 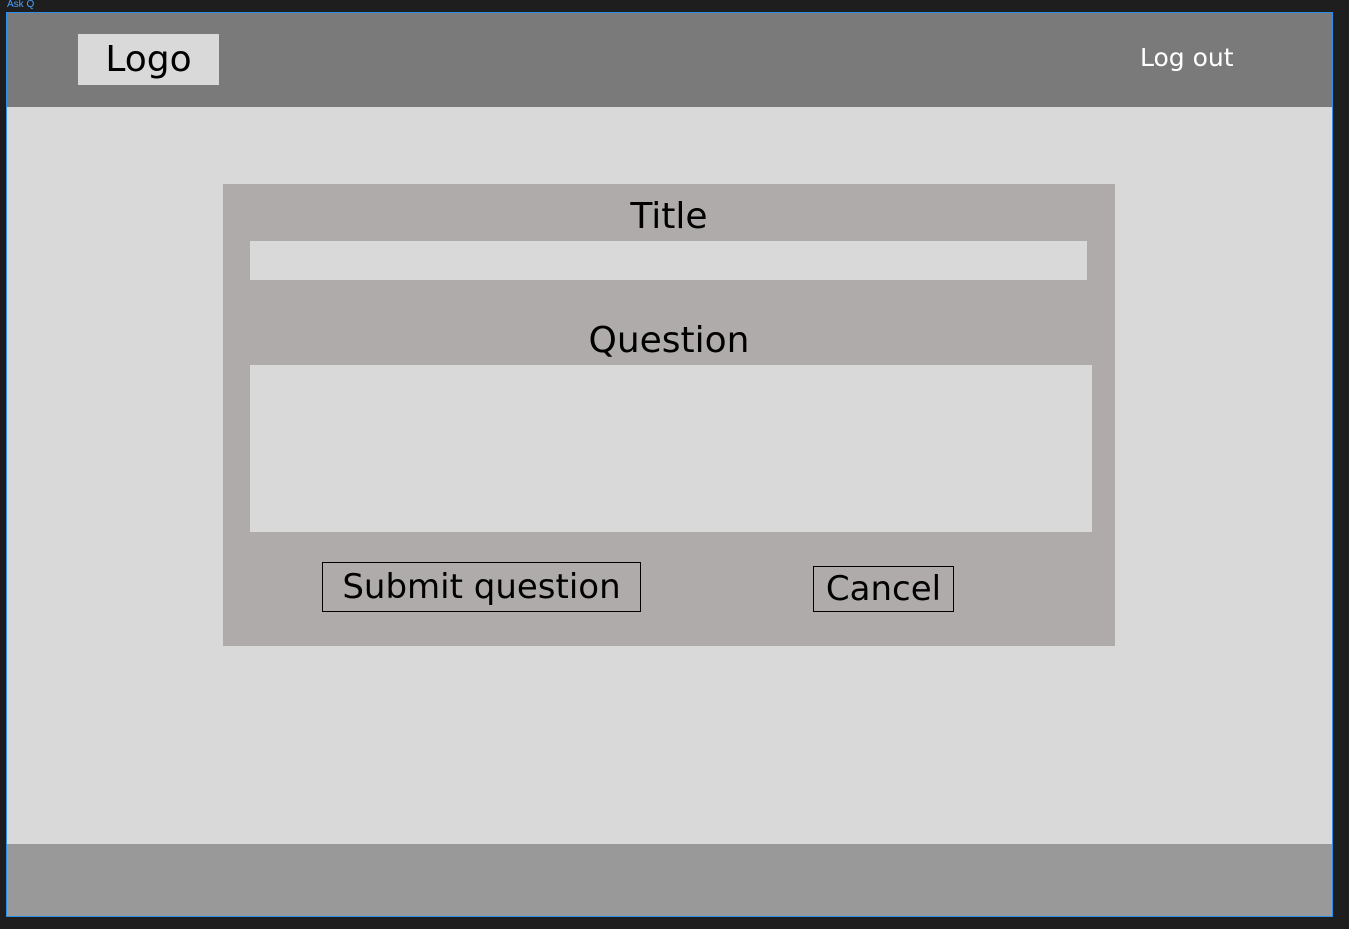 I want to click on question-textarea, so click(x=671, y=448).